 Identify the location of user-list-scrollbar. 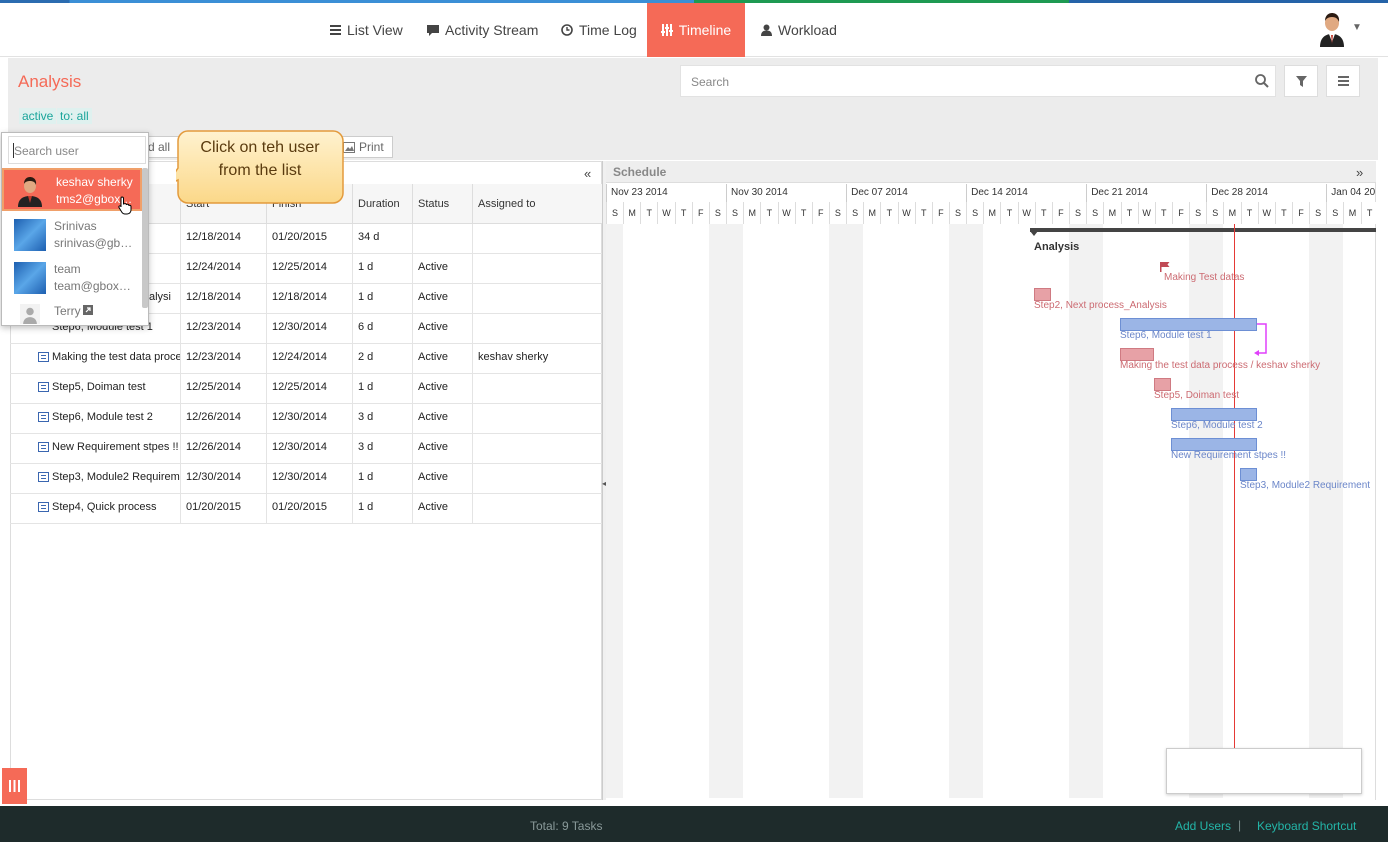
(145, 238).